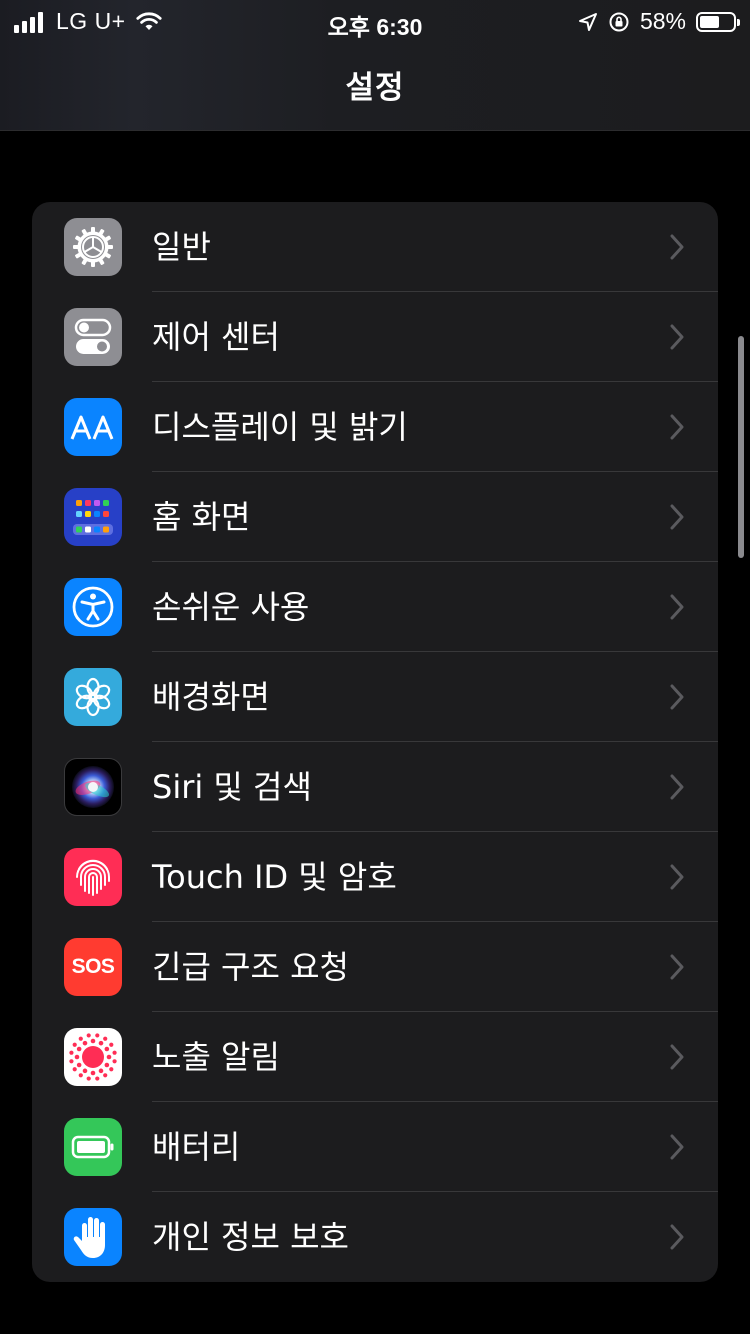 The width and height of the screenshot is (750, 1334). What do you see at coordinates (662, 21) in the screenshot?
I see `battery-percent: 58%` at bounding box center [662, 21].